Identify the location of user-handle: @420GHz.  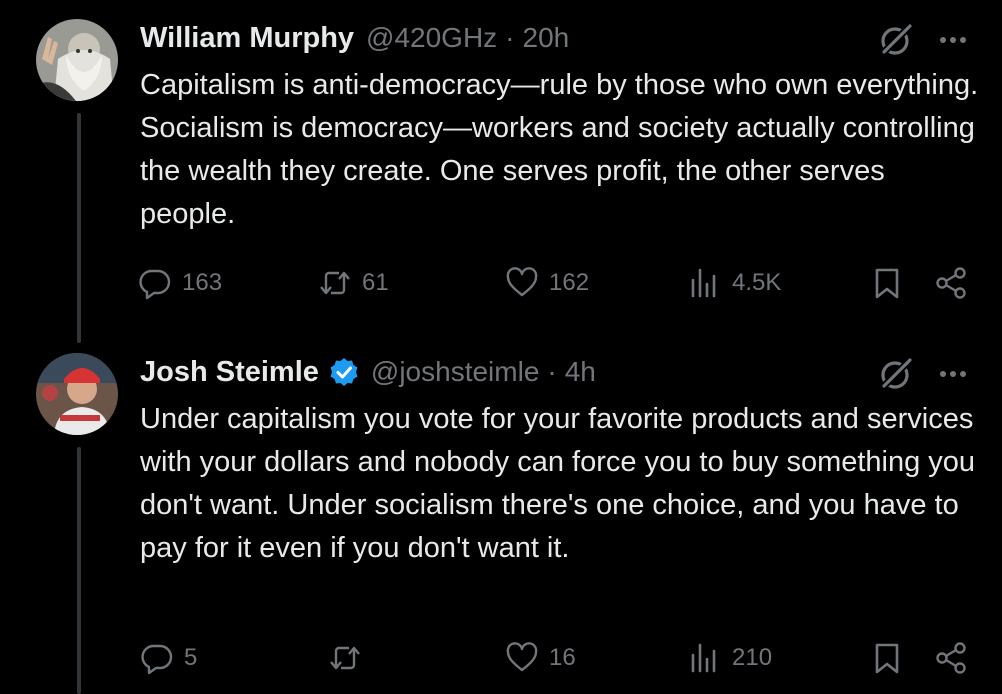
(431, 38).